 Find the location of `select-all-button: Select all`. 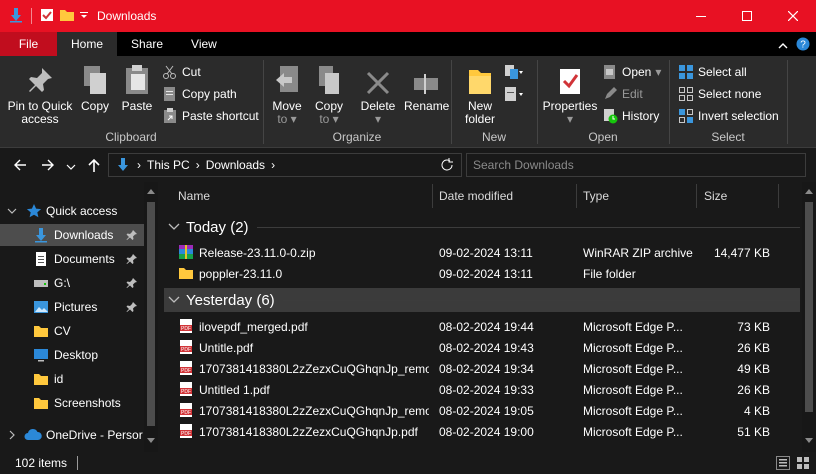

select-all-button: Select all is located at coordinates (712, 72).